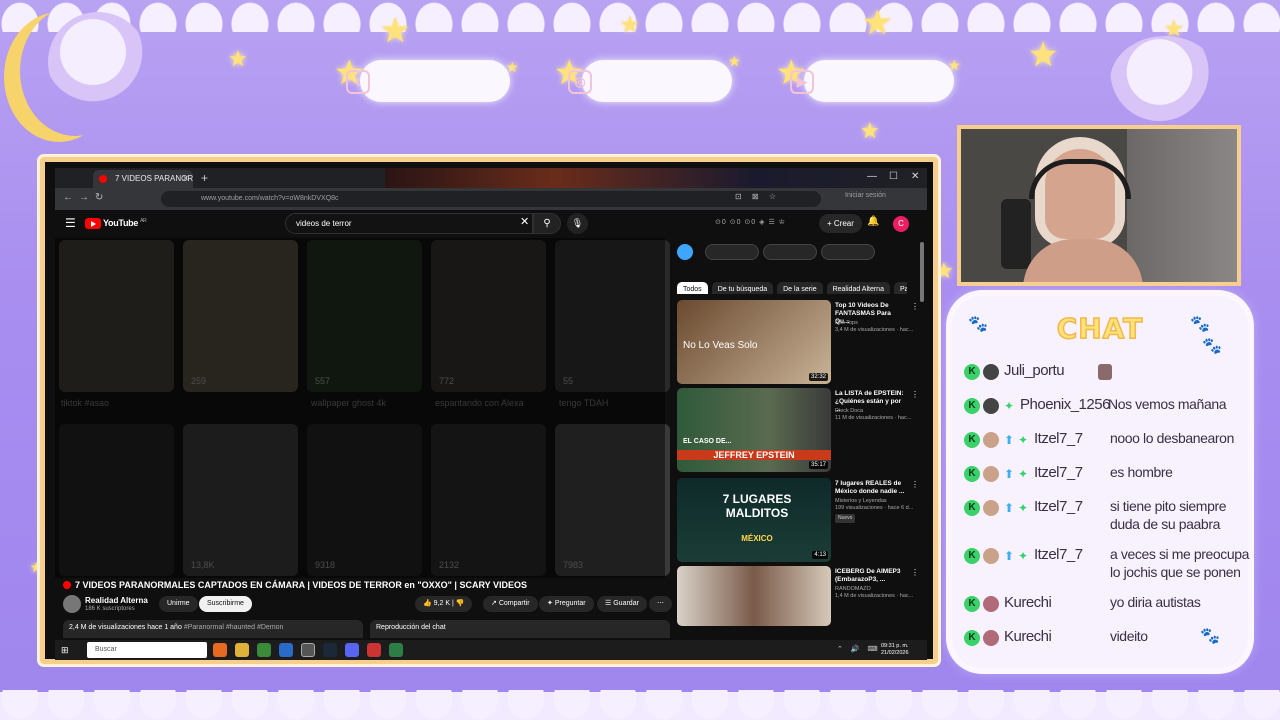 The width and height of the screenshot is (1280, 720). What do you see at coordinates (692, 288) in the screenshot?
I see `chip-all: Todos` at bounding box center [692, 288].